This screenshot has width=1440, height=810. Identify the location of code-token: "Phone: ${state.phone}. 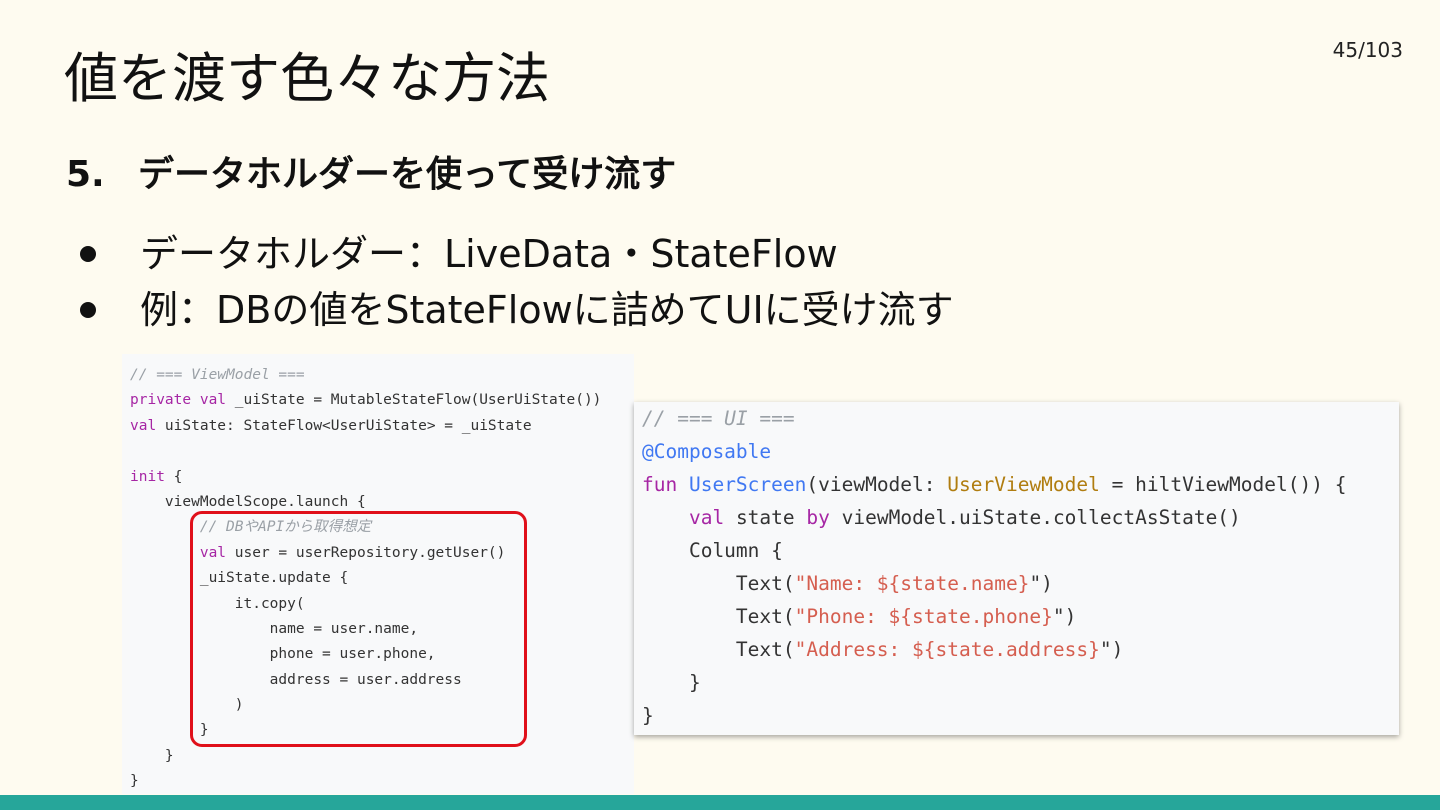
(923, 616).